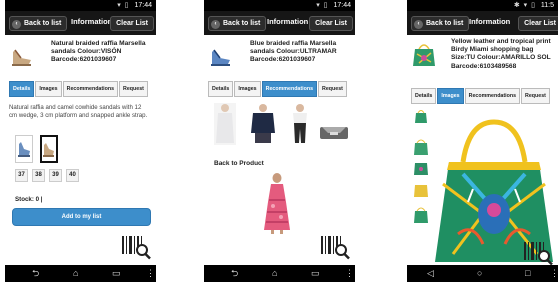 Image resolution: width=560 pixels, height=282 pixels. I want to click on size-selector: 37 38 39 40, so click(49, 175).